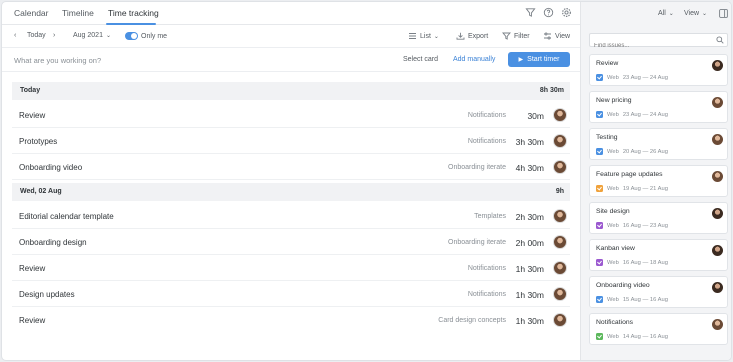  I want to click on issue-card: Review Web 23 Aug — 24 Aug, so click(658, 70).